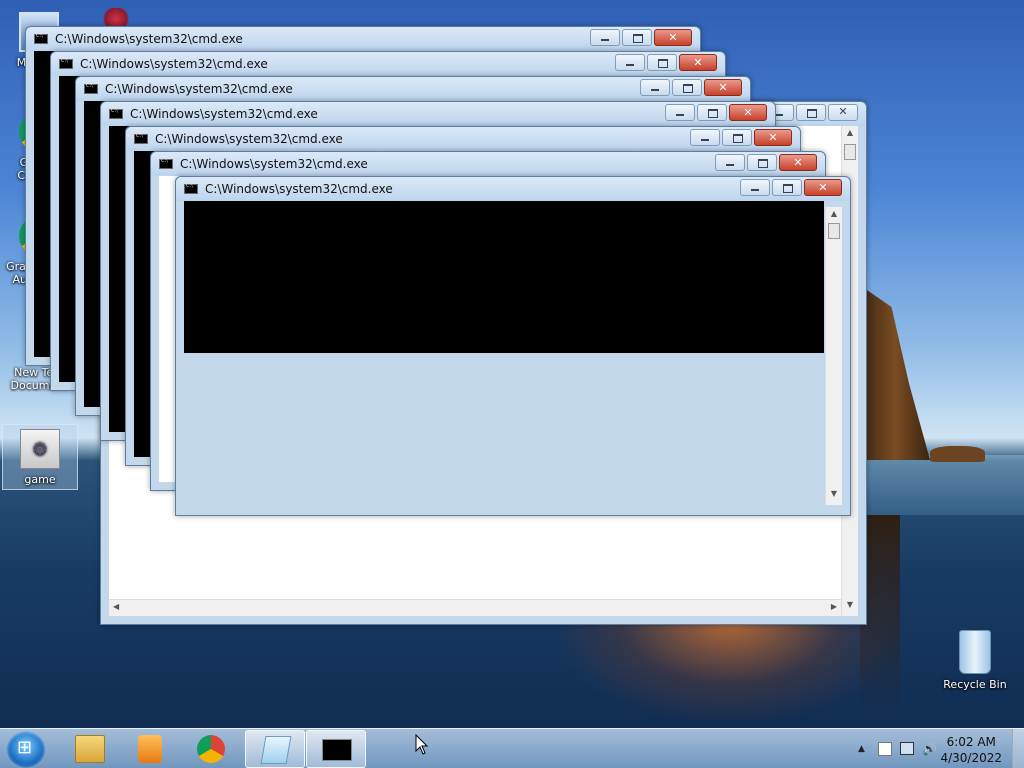  What do you see at coordinates (971, 742) in the screenshot?
I see `clock-time: 6:02 AM` at bounding box center [971, 742].